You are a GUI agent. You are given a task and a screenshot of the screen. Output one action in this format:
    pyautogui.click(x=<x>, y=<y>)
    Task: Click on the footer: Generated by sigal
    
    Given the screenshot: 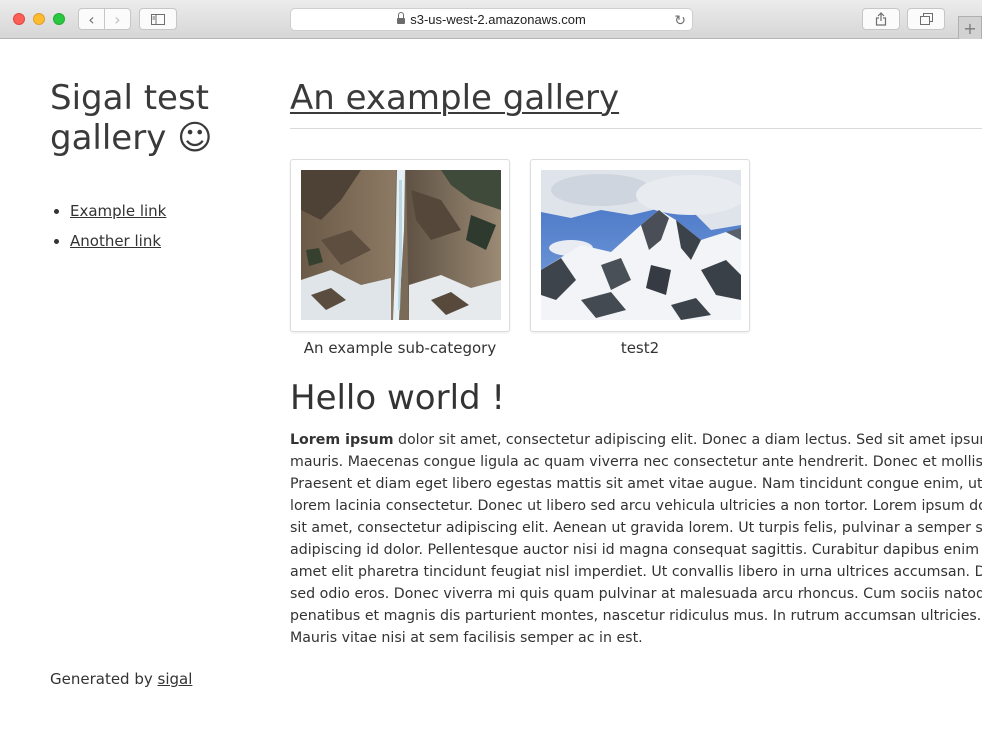 What is the action you would take?
    pyautogui.click(x=121, y=679)
    